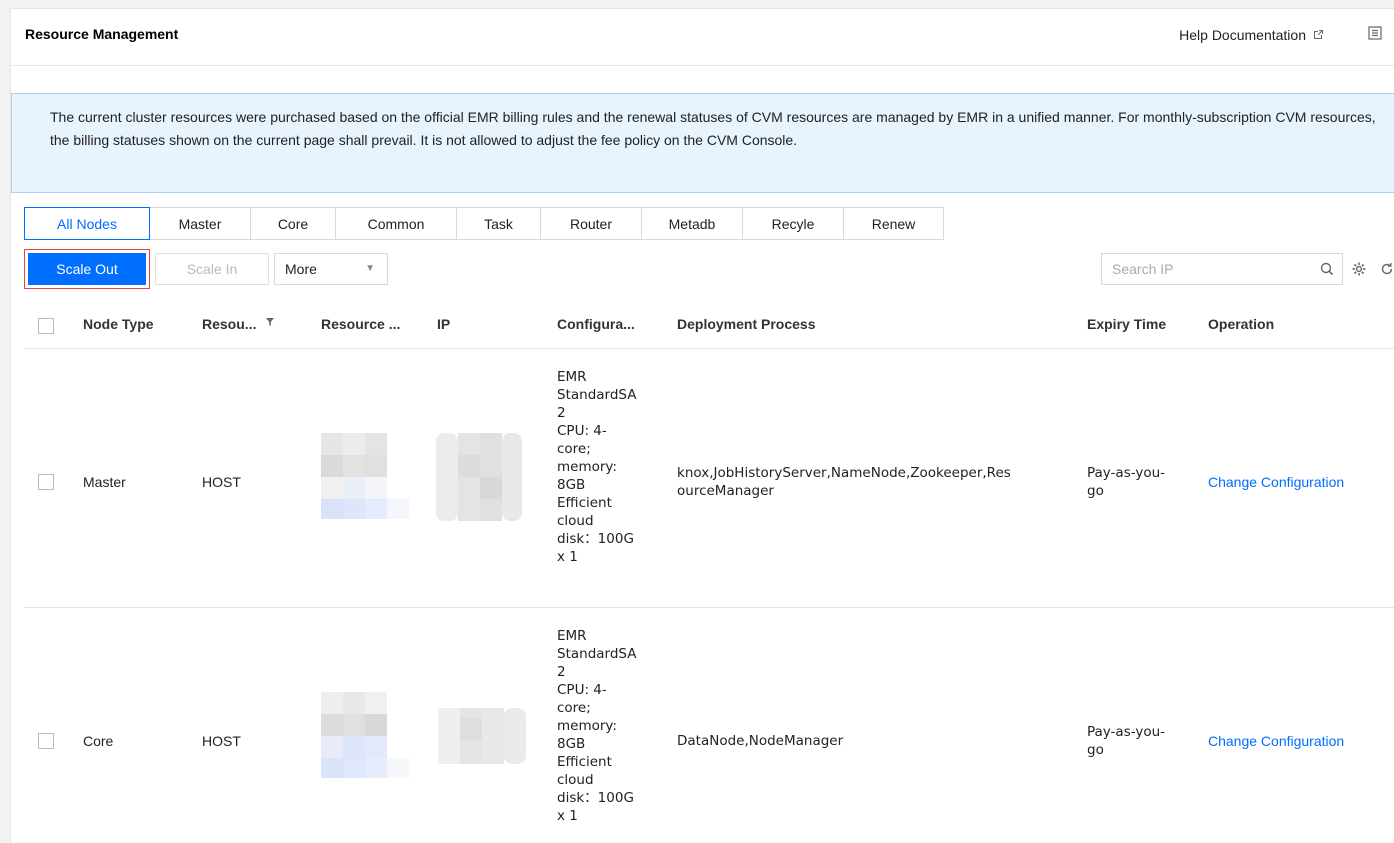 The width and height of the screenshot is (1394, 843). Describe the element at coordinates (212, 269) in the screenshot. I see `scale-in-button: Scale In` at that location.